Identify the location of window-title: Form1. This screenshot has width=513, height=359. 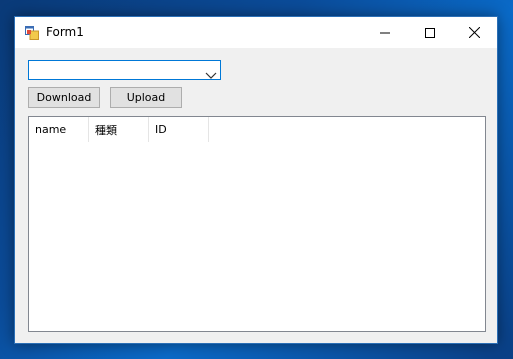
(65, 32).